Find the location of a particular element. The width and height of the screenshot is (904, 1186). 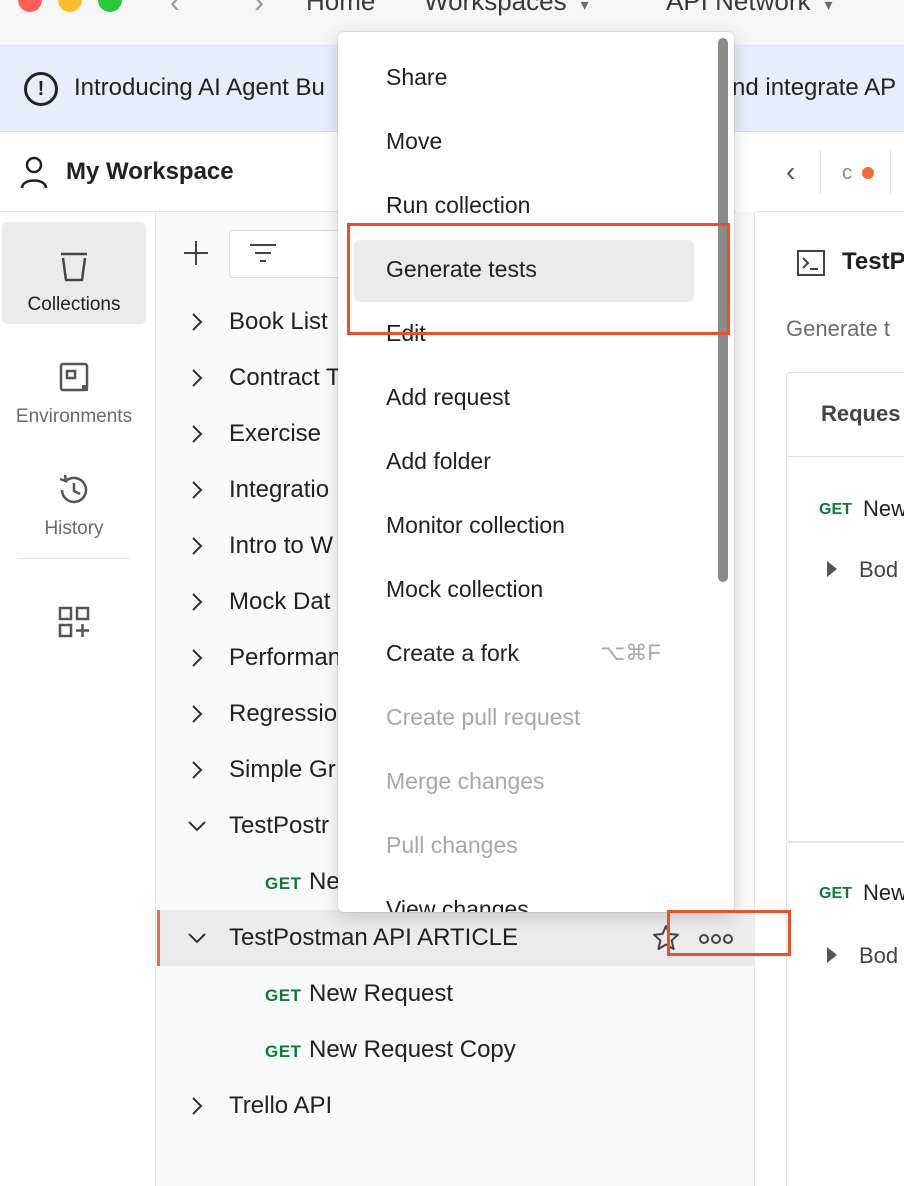

history-icon is located at coordinates (73, 489).